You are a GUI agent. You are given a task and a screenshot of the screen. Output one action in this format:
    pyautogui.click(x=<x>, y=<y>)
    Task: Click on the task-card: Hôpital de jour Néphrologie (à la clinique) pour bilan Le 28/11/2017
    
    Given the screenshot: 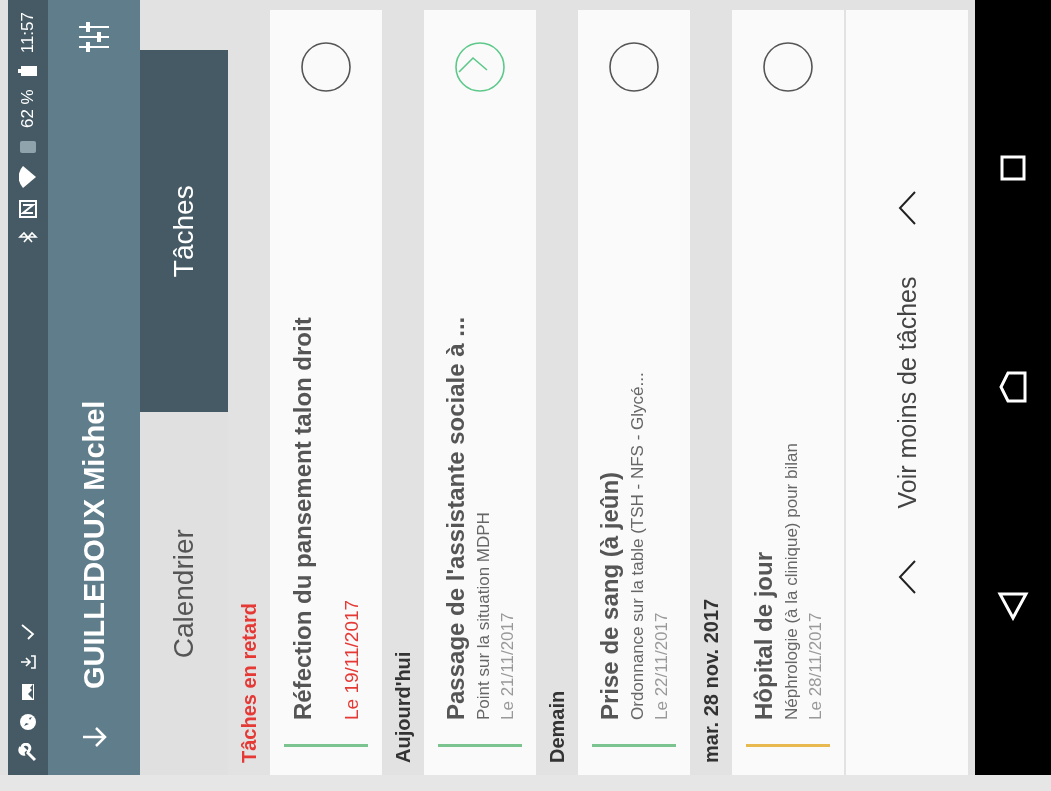 What is the action you would take?
    pyautogui.click(x=788, y=392)
    